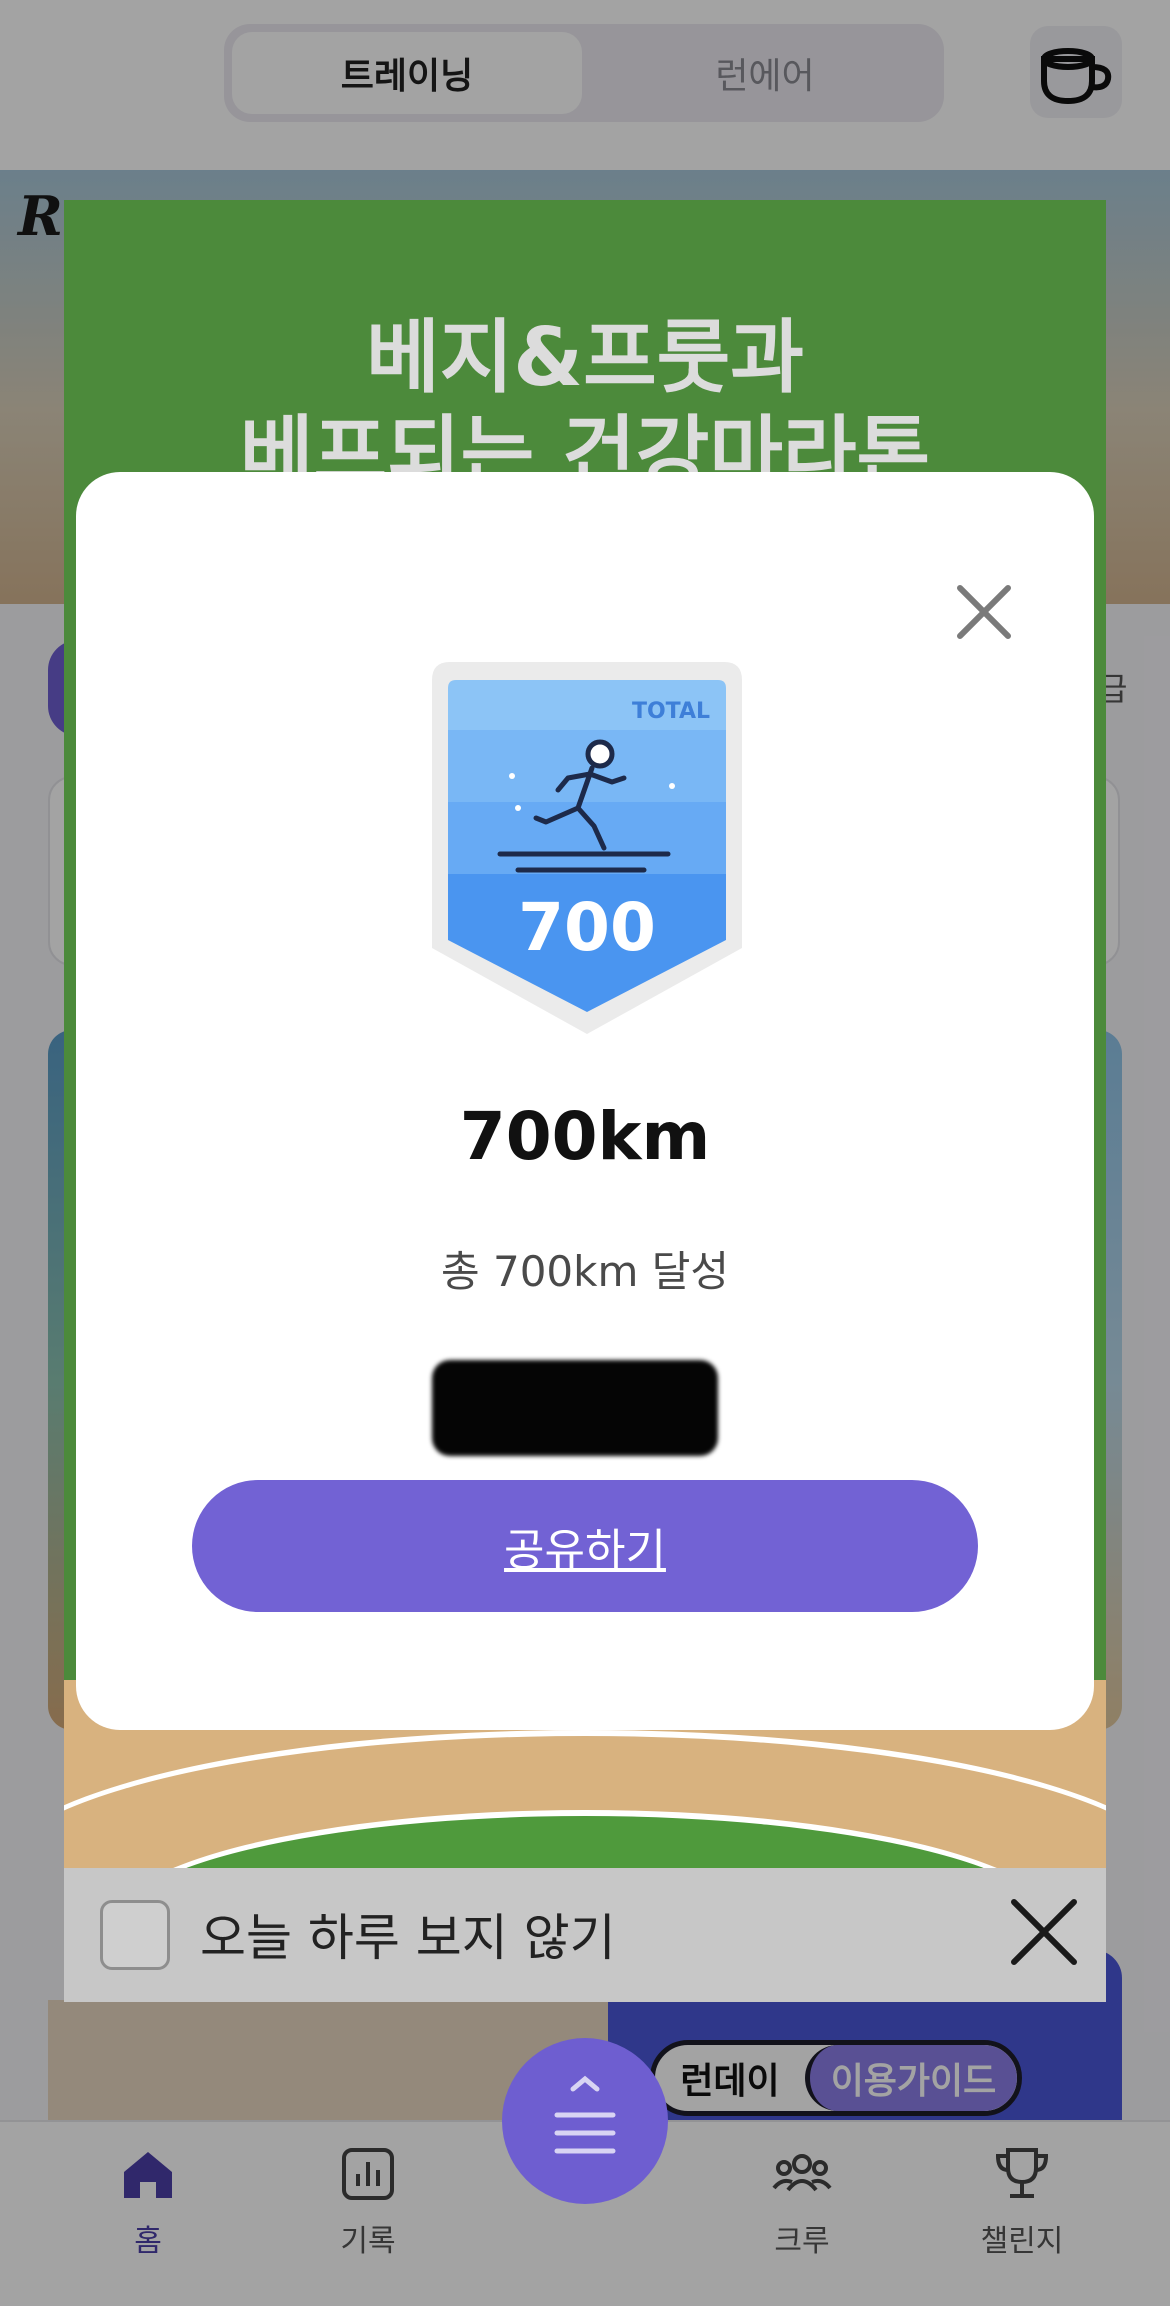 Image resolution: width=1170 pixels, height=2306 pixels. I want to click on promo-title-line1: 베지&프룻과, so click(585, 357).